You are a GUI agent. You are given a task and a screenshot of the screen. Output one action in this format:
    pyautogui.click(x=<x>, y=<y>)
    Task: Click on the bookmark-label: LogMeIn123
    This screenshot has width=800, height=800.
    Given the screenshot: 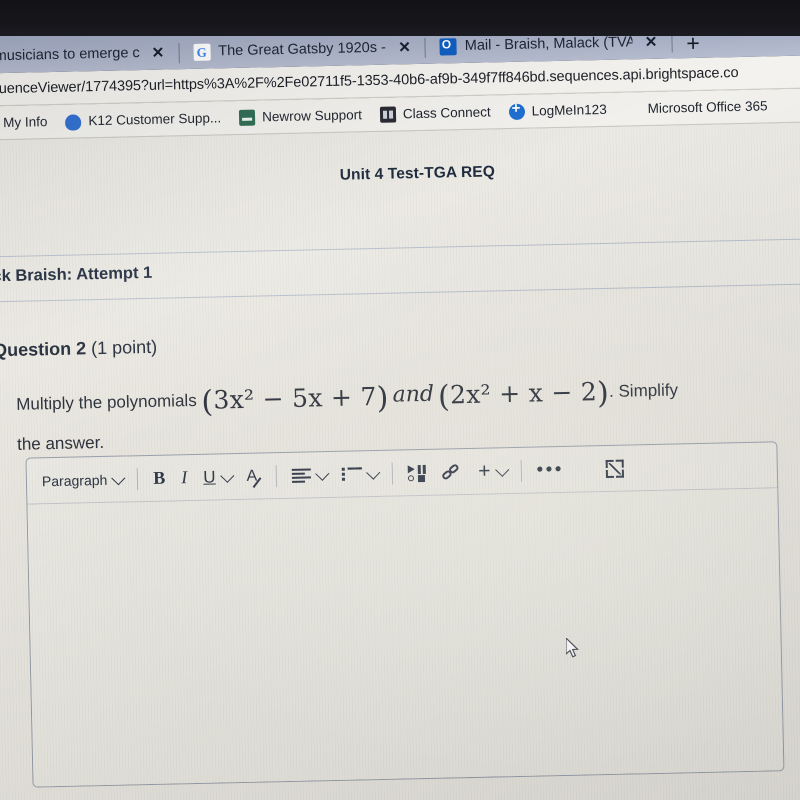 What is the action you would take?
    pyautogui.click(x=569, y=110)
    